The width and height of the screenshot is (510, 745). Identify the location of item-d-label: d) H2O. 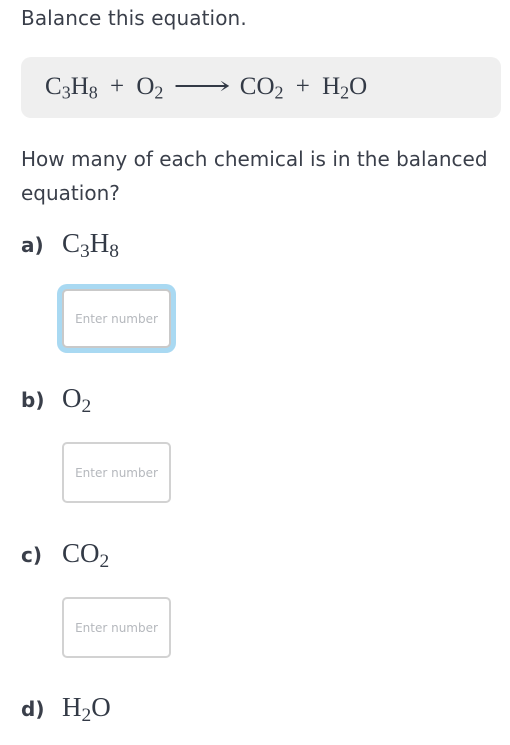
(66, 709).